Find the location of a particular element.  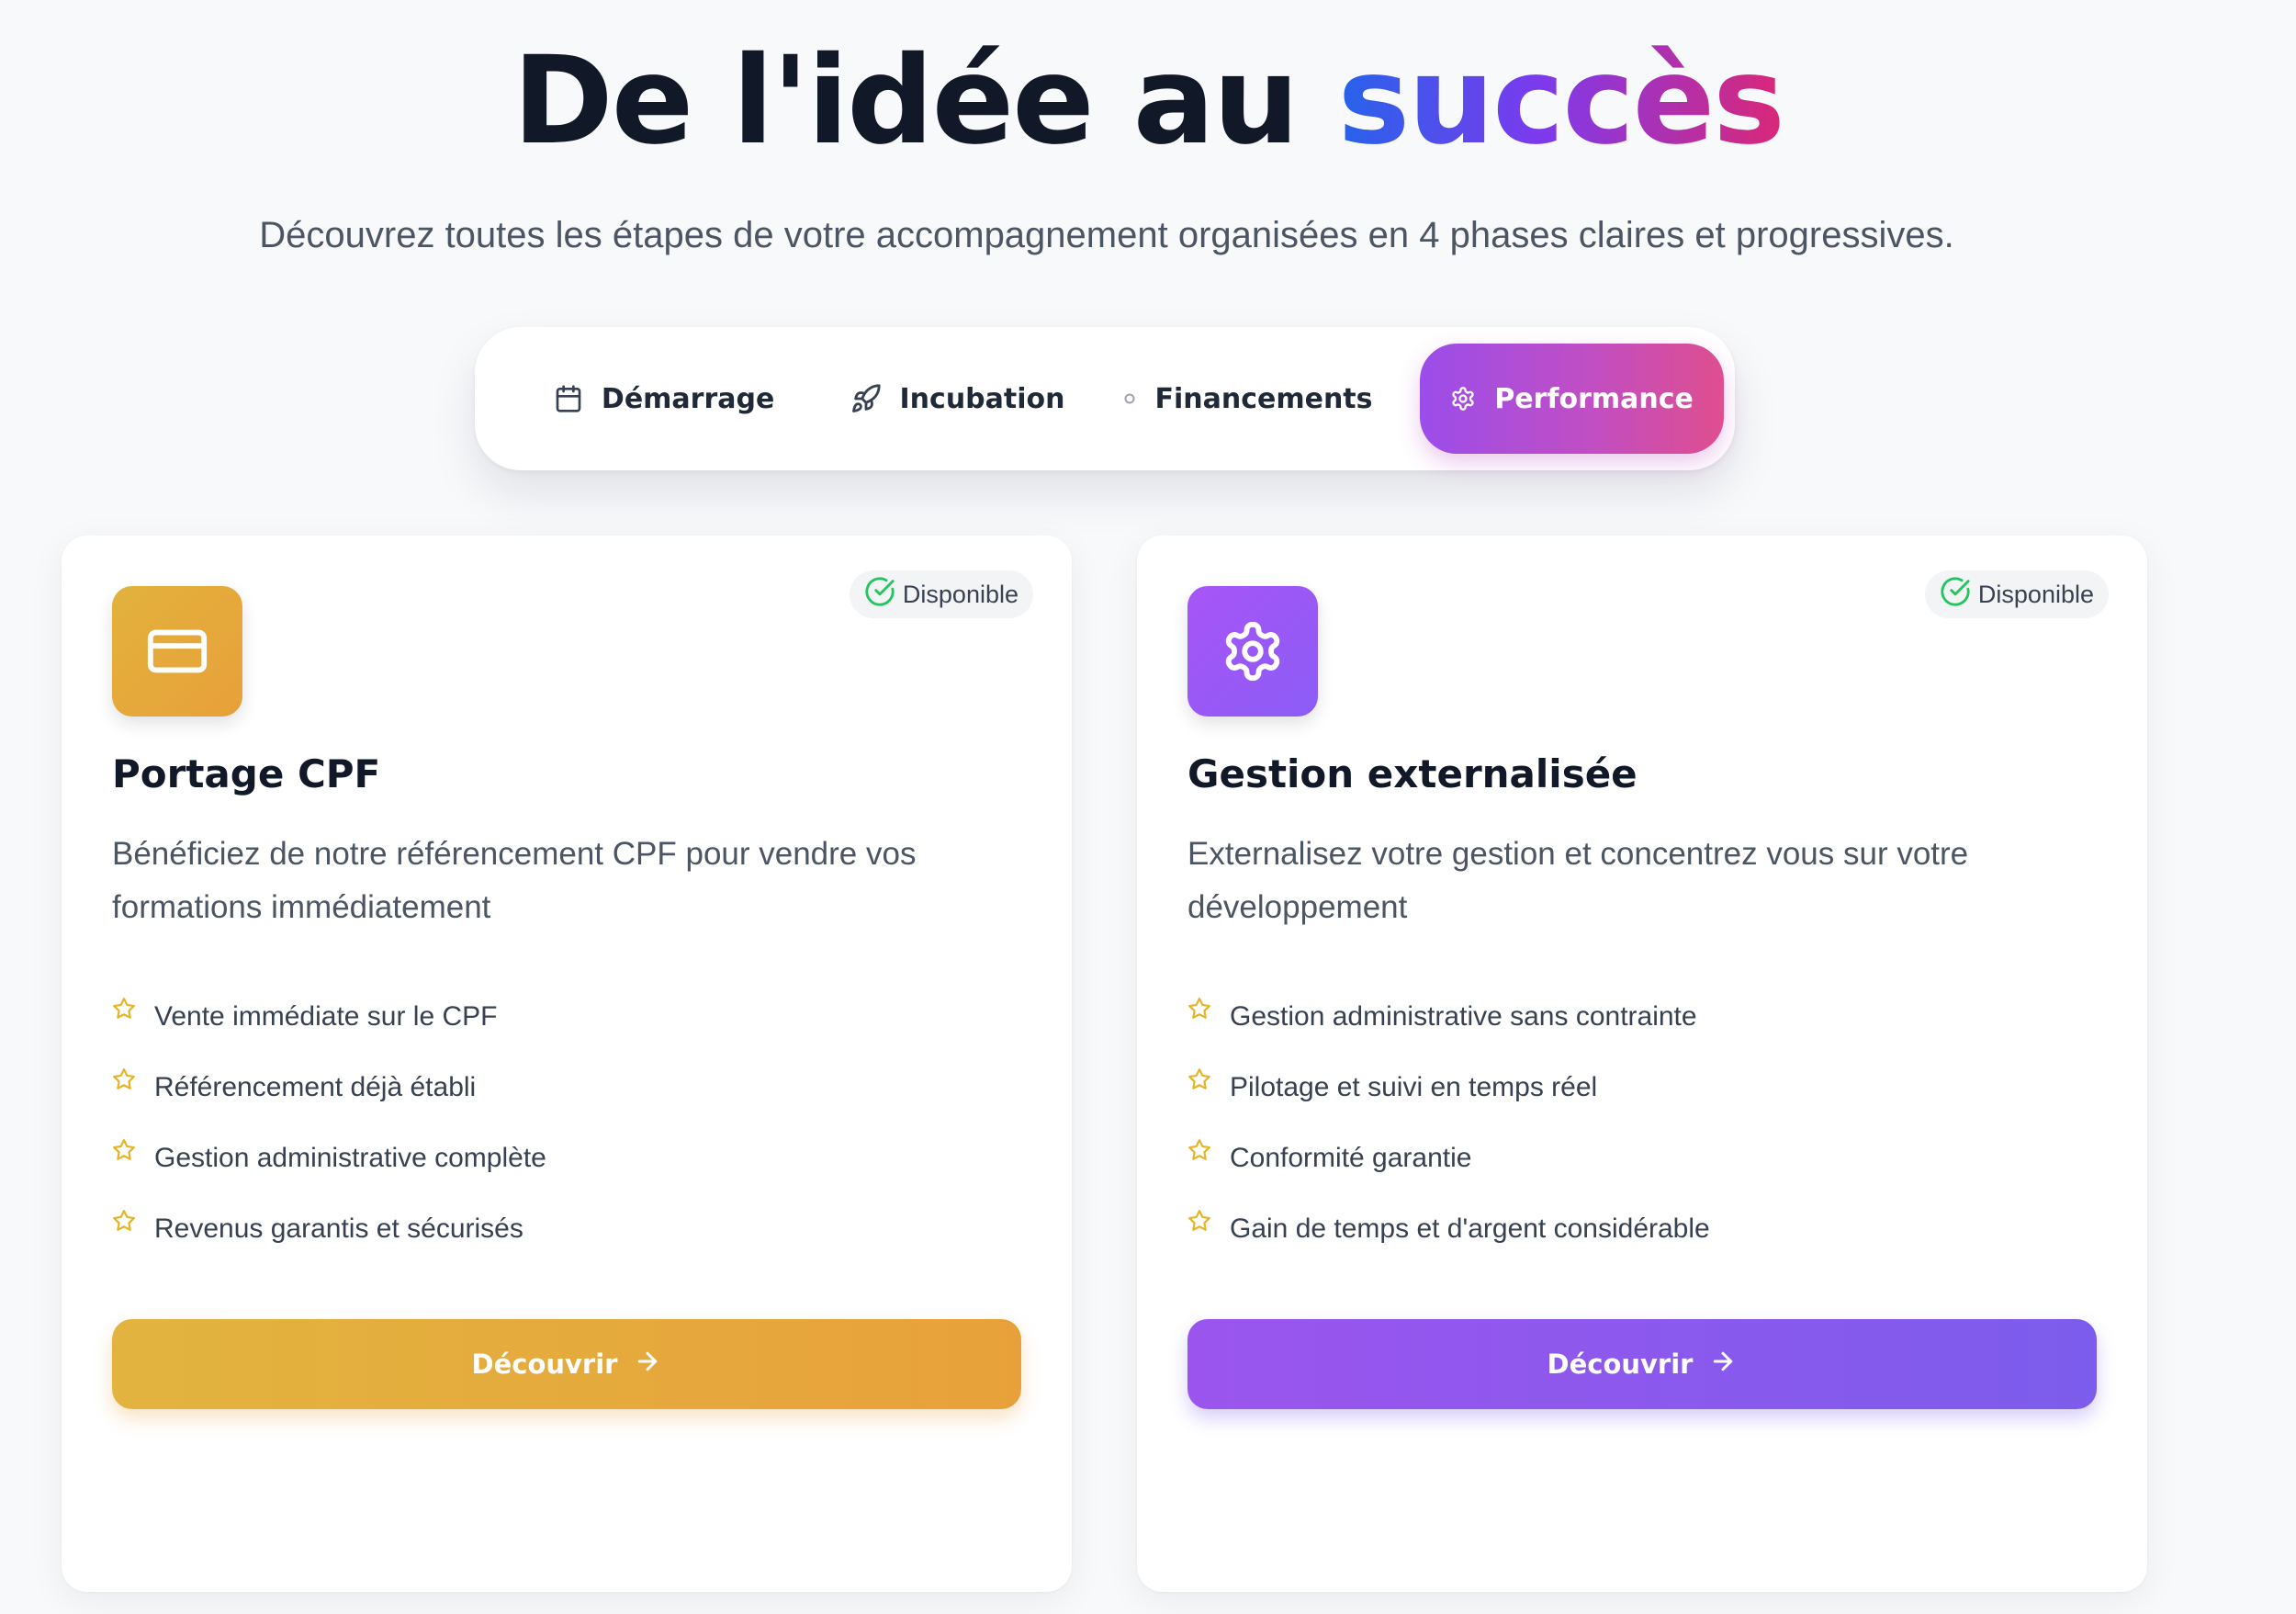

feature-text: Gain de temps et d'argent considérable is located at coordinates (1470, 1228).